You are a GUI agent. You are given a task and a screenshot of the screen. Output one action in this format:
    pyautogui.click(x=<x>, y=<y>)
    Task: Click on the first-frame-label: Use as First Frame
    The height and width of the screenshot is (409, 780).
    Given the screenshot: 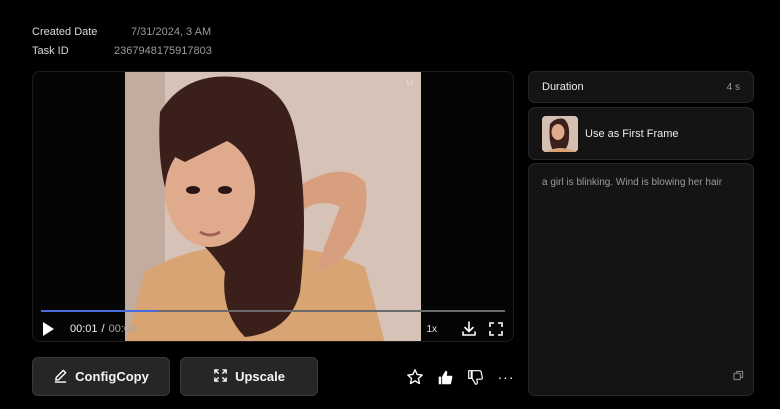 What is the action you would take?
    pyautogui.click(x=632, y=133)
    